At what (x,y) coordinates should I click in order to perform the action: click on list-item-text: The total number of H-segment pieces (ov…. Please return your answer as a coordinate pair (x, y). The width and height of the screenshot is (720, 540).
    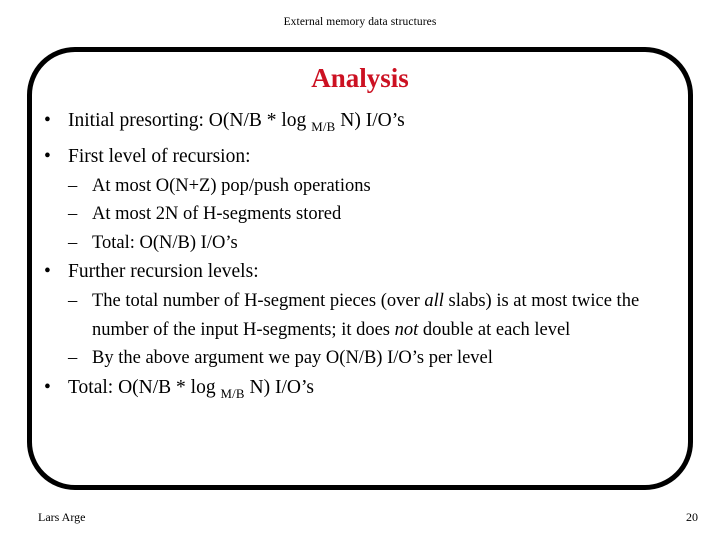
    Looking at the image, I should click on (258, 301).